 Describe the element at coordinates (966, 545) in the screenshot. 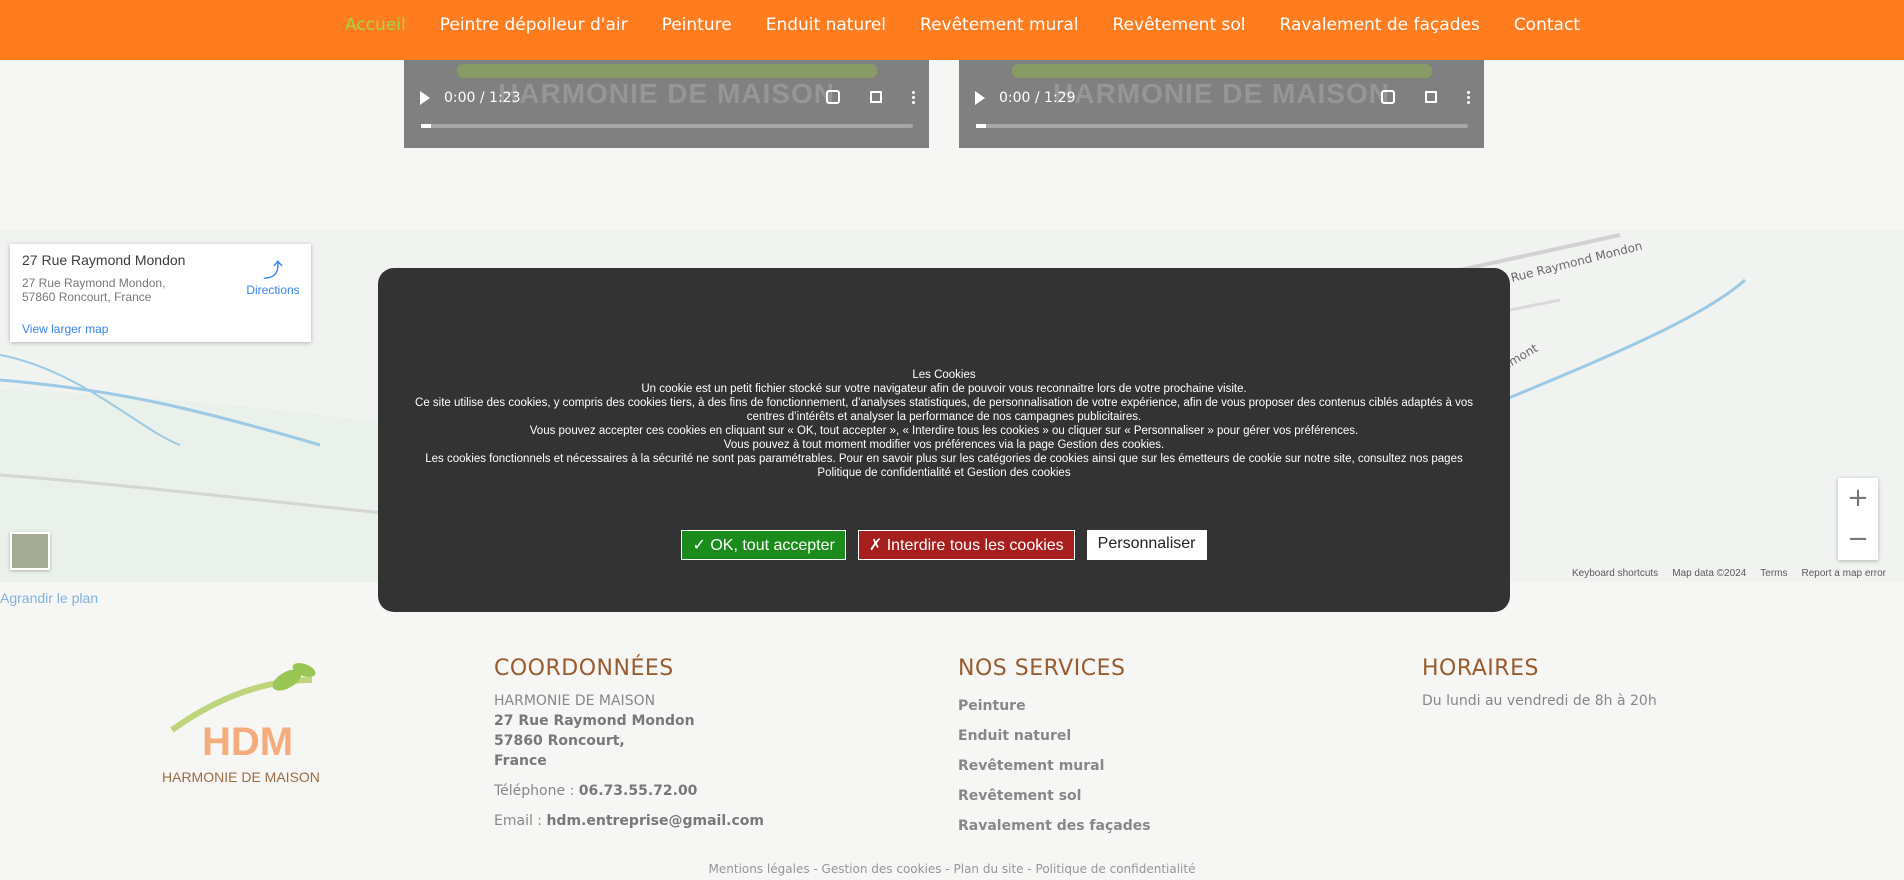

I see `deny-all-button: ✗ Interdire tous les cookies` at that location.